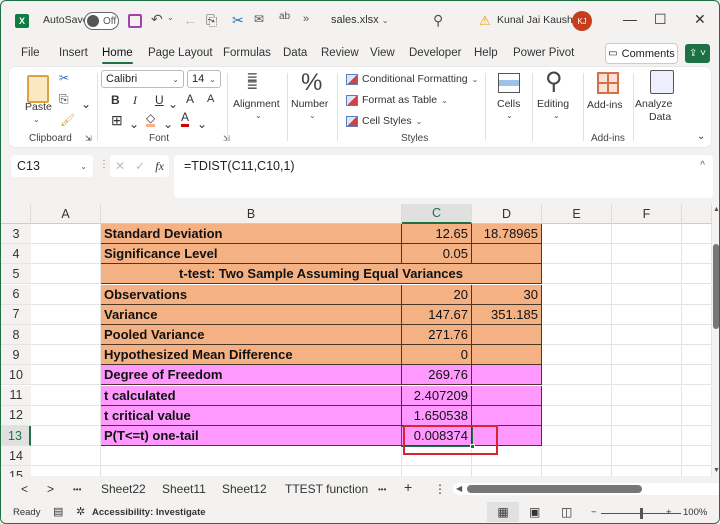  I want to click on number-group: % Number ⌄, so click(317, 107).